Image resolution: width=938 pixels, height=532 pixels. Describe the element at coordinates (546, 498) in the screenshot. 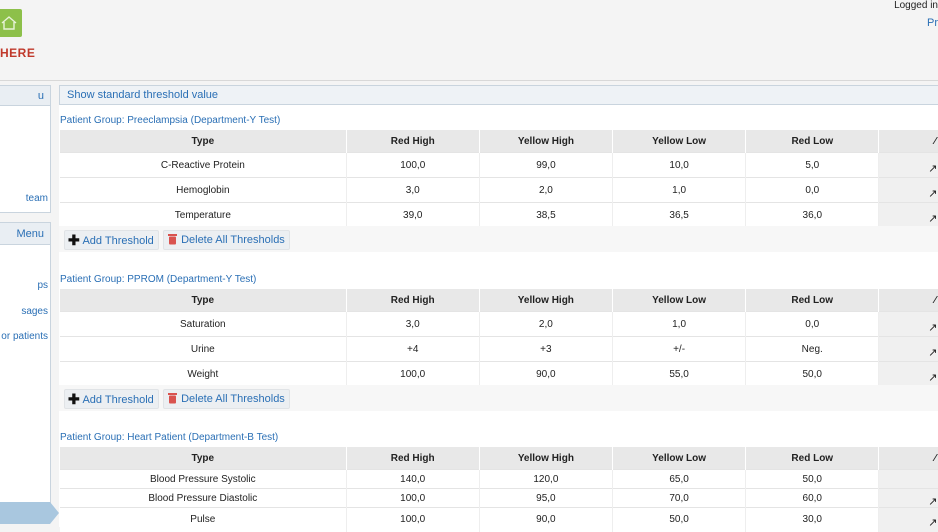

I see `cell-yellow-high: 95,0` at that location.